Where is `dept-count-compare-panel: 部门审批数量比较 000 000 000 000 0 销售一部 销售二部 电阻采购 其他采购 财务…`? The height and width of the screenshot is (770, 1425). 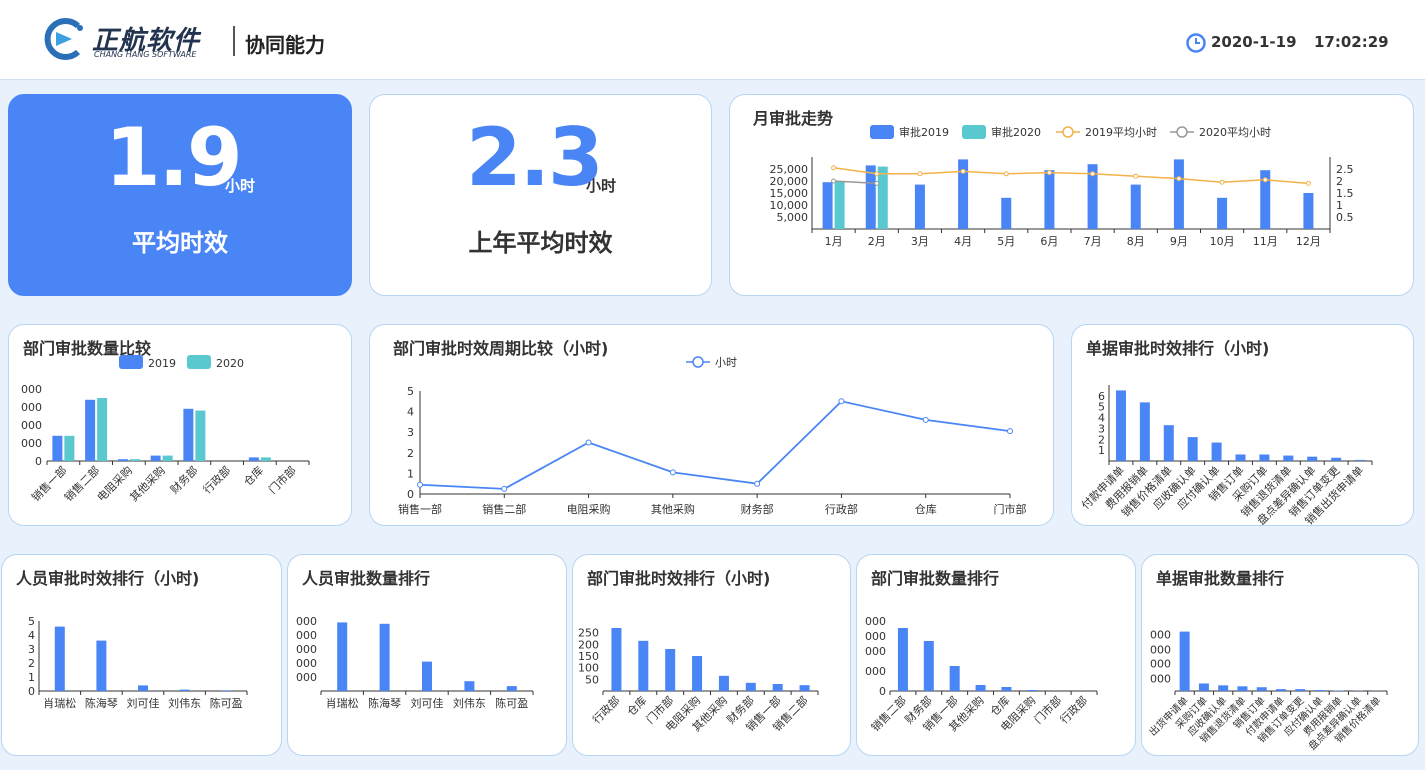 dept-count-compare-panel: 部门审批数量比较 000 000 000 000 0 销售一部 销售二部 电阻采购 其他采购 财务… is located at coordinates (180, 425).